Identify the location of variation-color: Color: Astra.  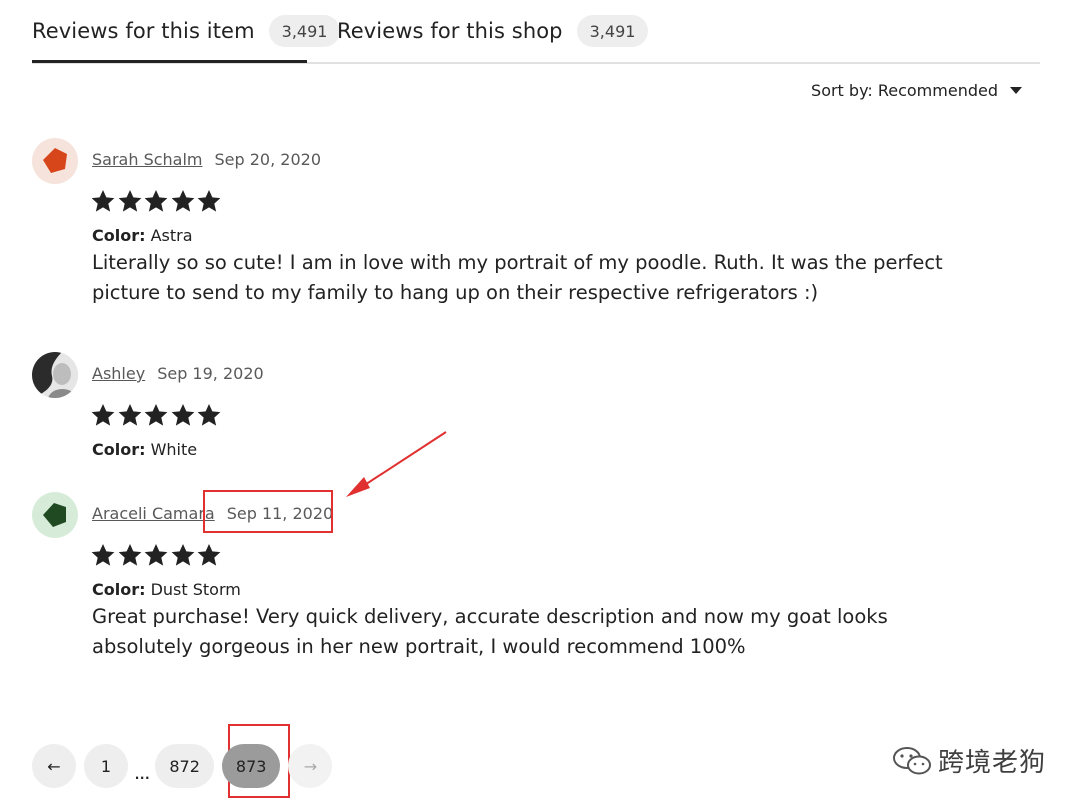
(142, 235).